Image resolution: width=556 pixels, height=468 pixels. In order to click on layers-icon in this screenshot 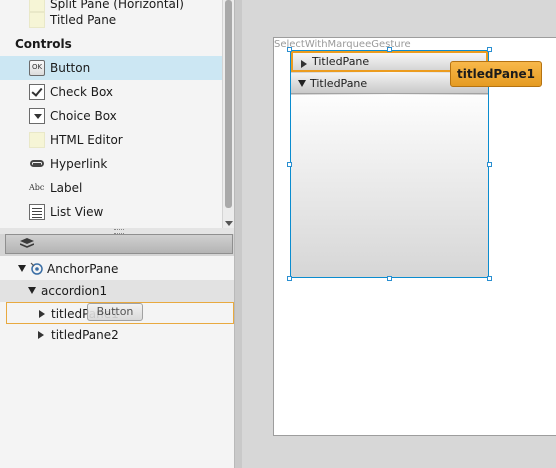, I will do `click(27, 243)`.